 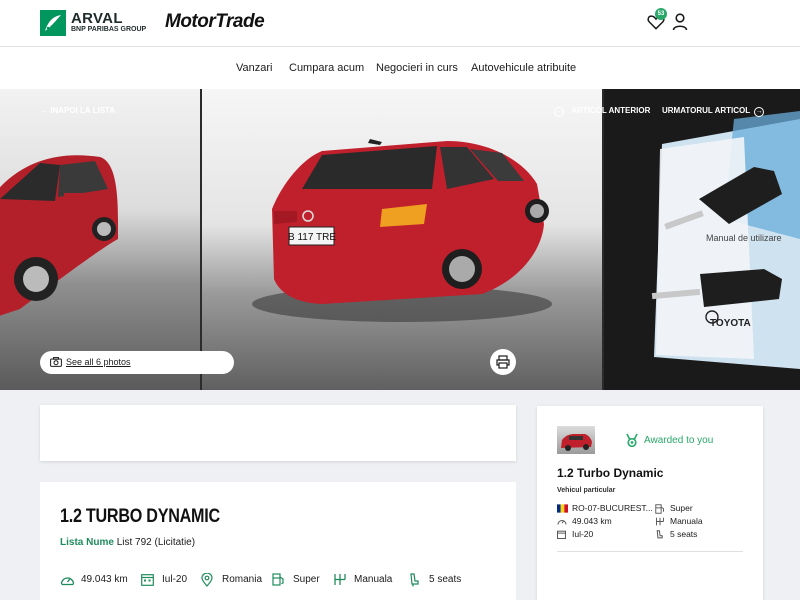 What do you see at coordinates (681, 508) in the screenshot?
I see `side-spec-fuel-value: Super` at bounding box center [681, 508].